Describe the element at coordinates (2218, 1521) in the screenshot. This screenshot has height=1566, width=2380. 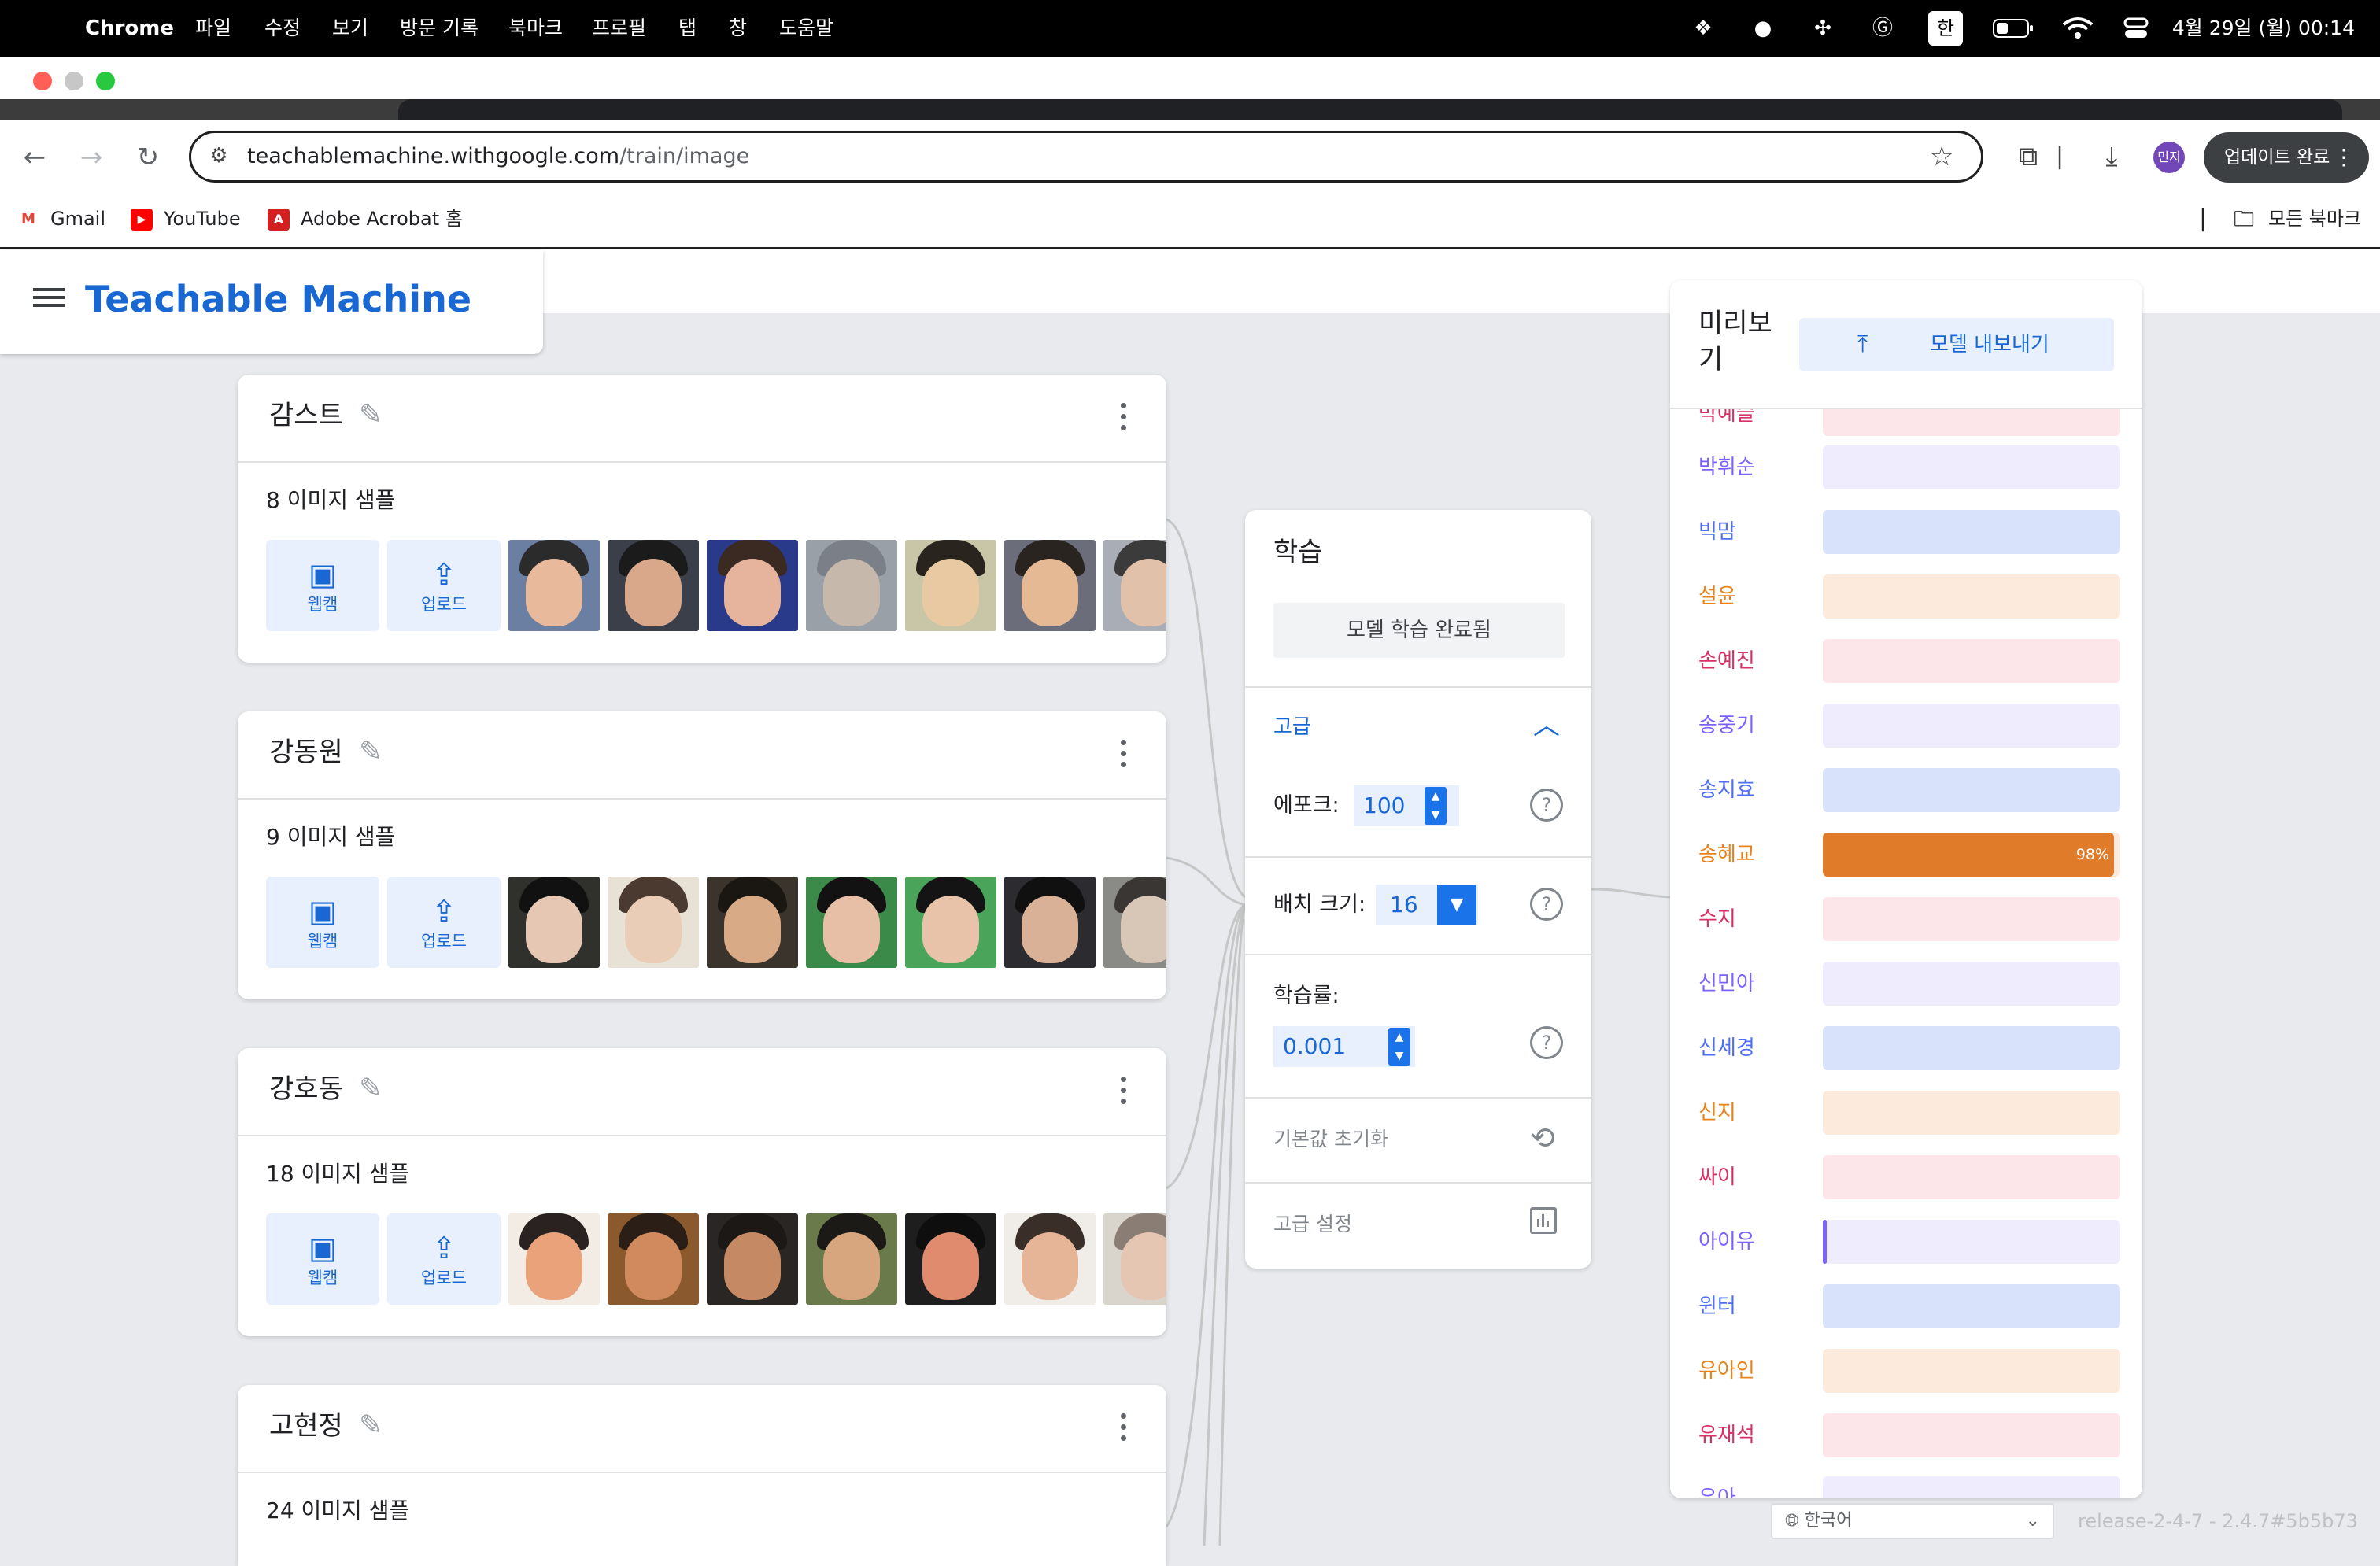
I see `release-version: release-2-4-7 - 2.4.7#5b5b73` at that location.